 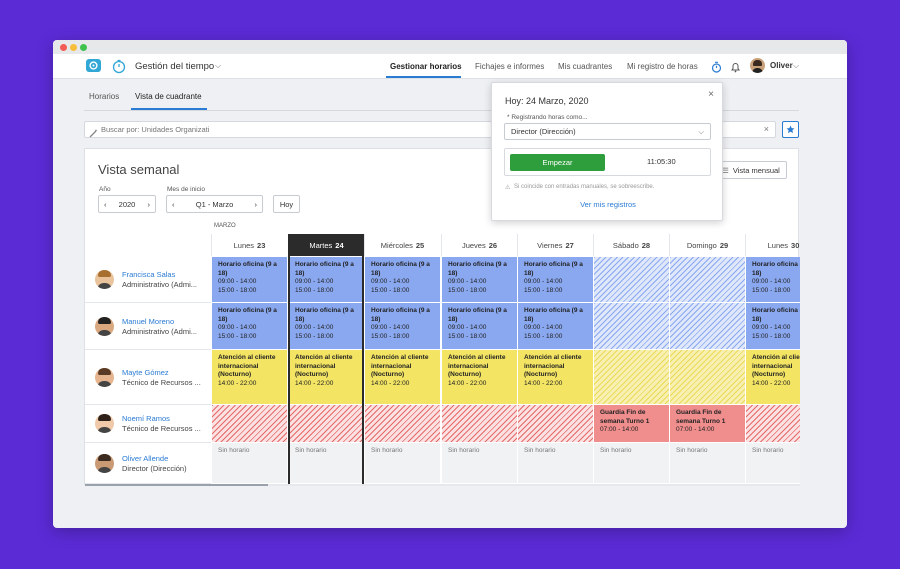 I want to click on scrollbar-thumb, so click(x=176, y=485).